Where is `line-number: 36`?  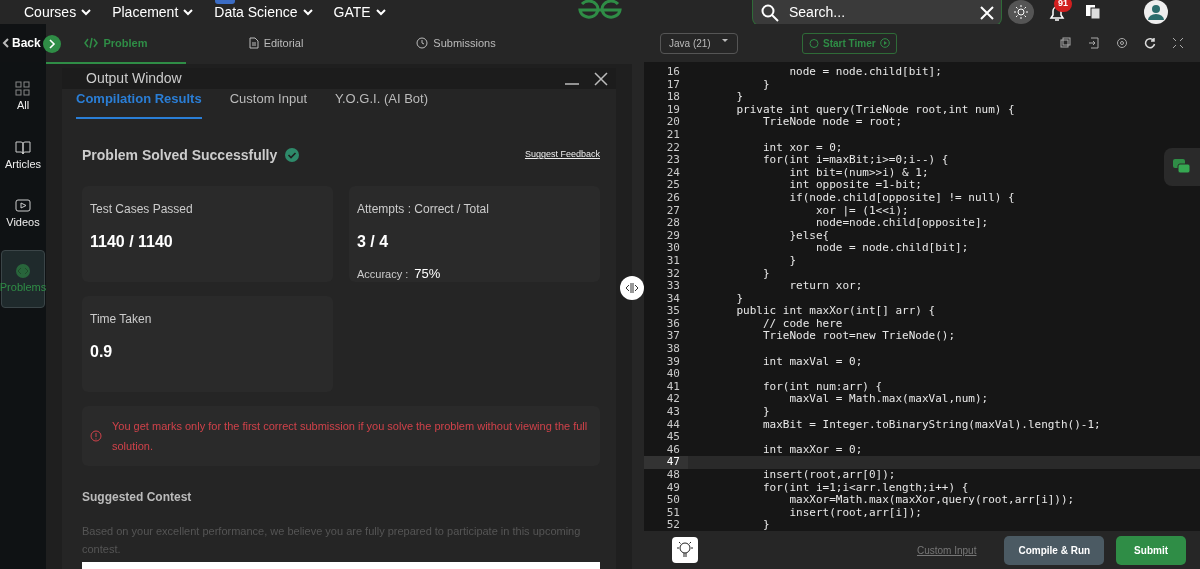
line-number: 36 is located at coordinates (673, 324).